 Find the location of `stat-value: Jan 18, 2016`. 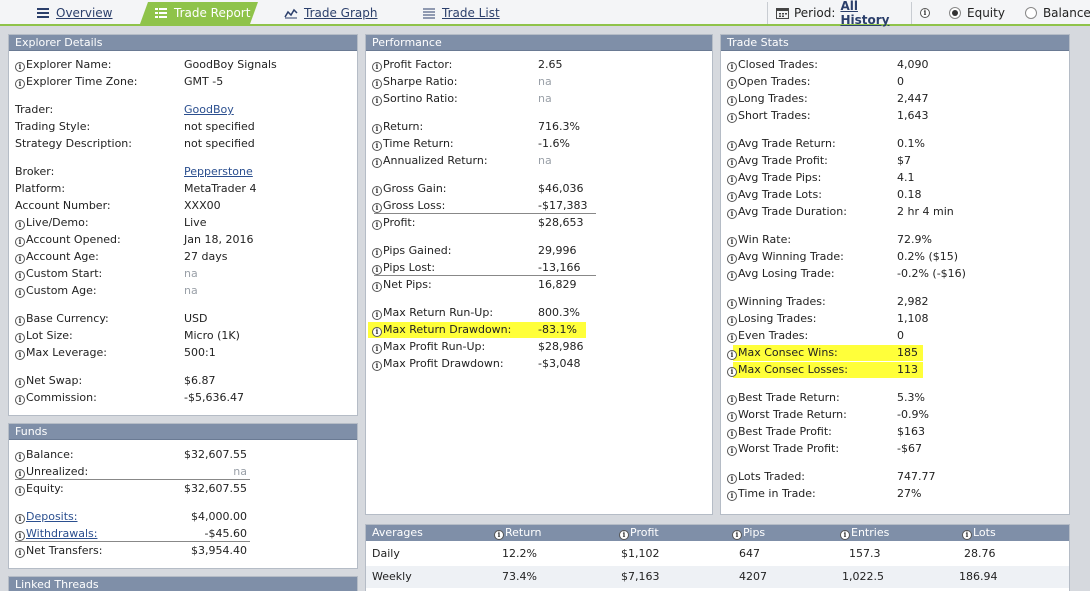

stat-value: Jan 18, 2016 is located at coordinates (219, 239).